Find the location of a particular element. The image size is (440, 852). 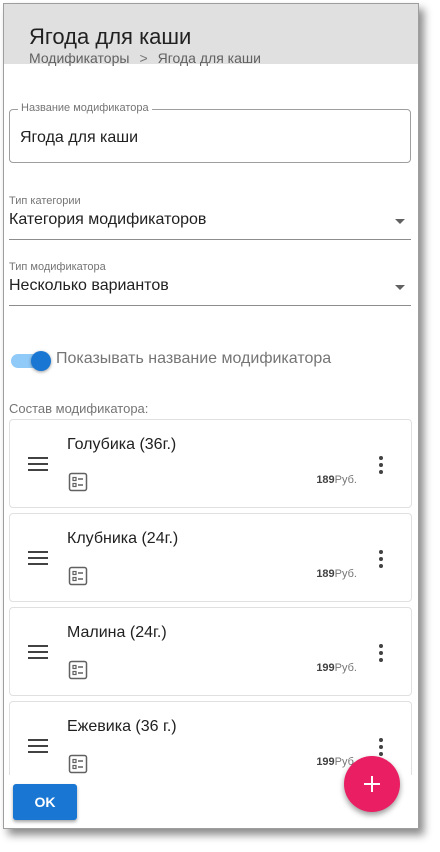

toggle-thumb is located at coordinates (41, 361).